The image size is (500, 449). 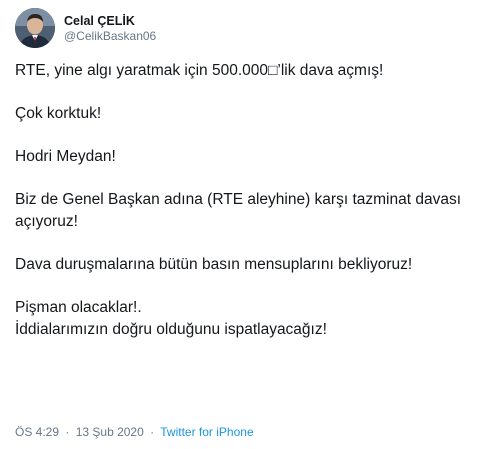 I want to click on tweet-time: ÖS 4:29, so click(x=37, y=432).